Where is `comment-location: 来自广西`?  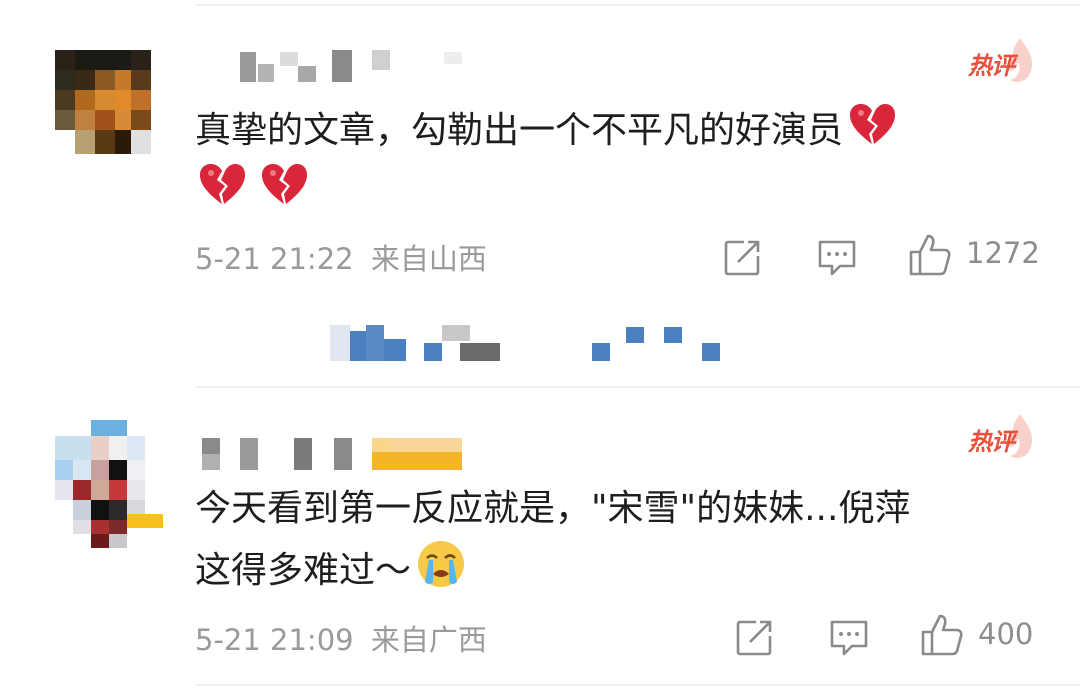 comment-location: 来自广西 is located at coordinates (428, 640).